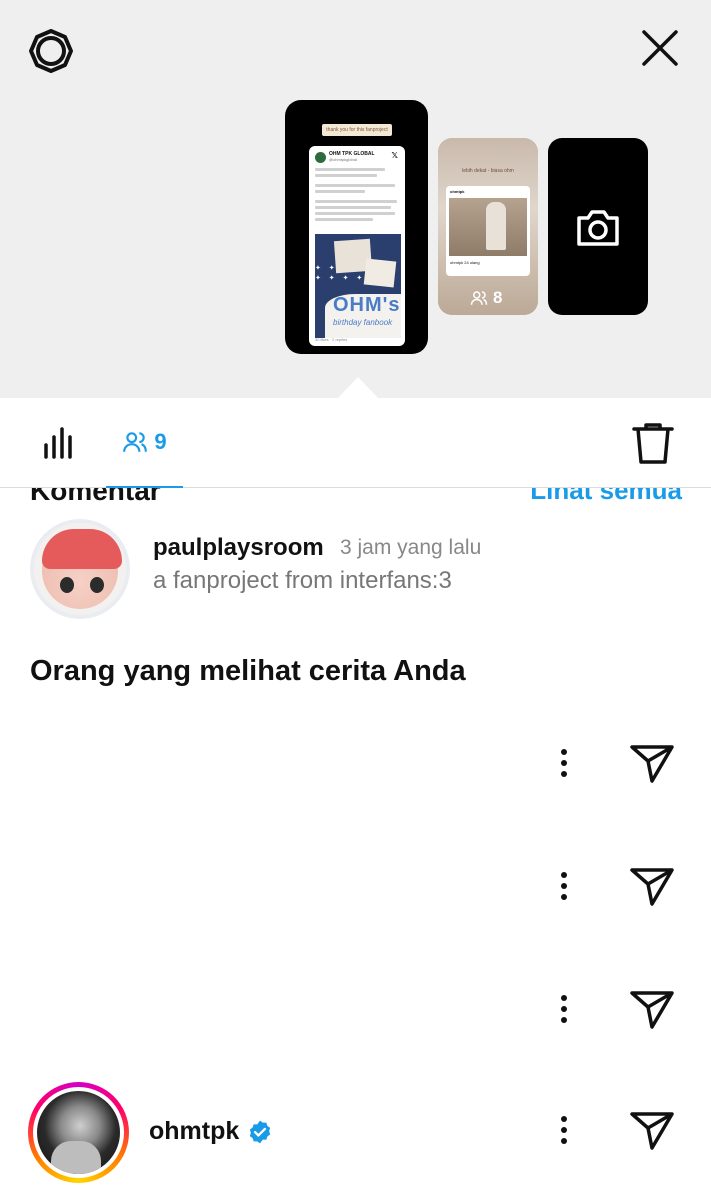  What do you see at coordinates (160, 441) in the screenshot?
I see `tab-viewers-count: 9` at bounding box center [160, 441].